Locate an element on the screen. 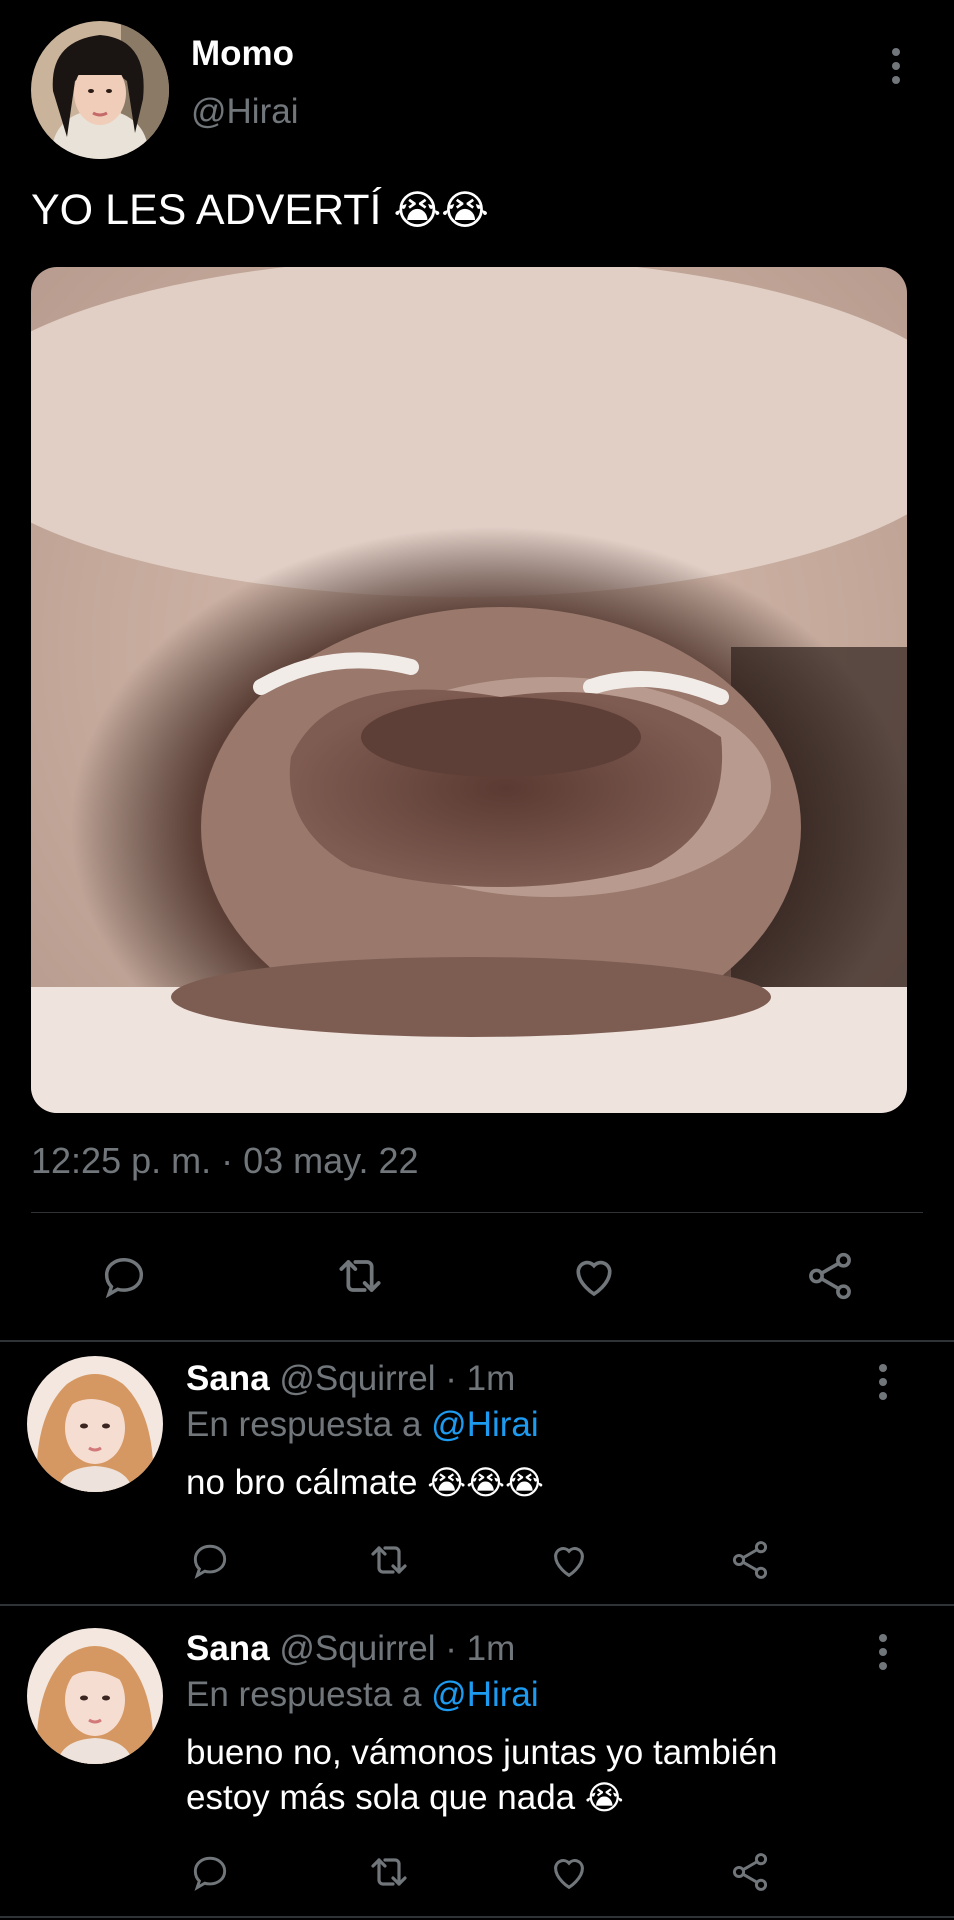  crying-emoji: 😭 is located at coordinates (604, 1797).